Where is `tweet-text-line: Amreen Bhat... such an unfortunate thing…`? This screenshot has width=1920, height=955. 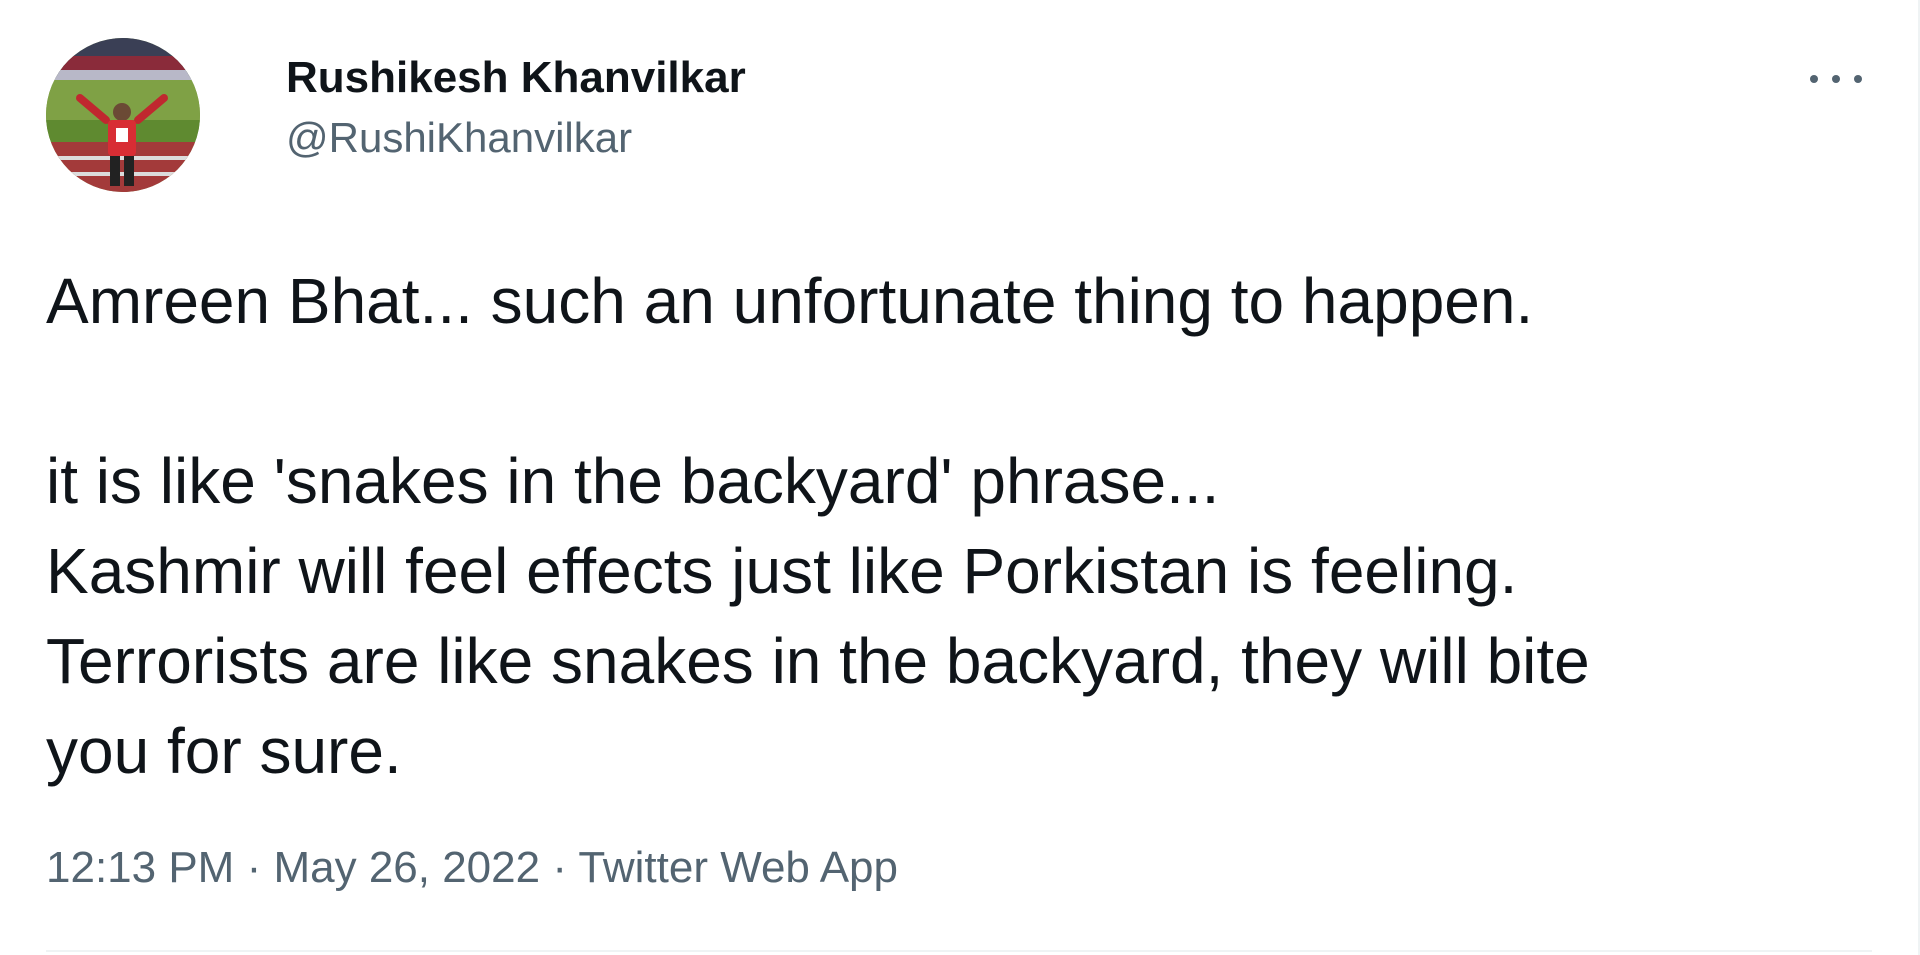
tweet-text-line: Amreen Bhat... such an unfortunate thing… is located at coordinates (790, 301).